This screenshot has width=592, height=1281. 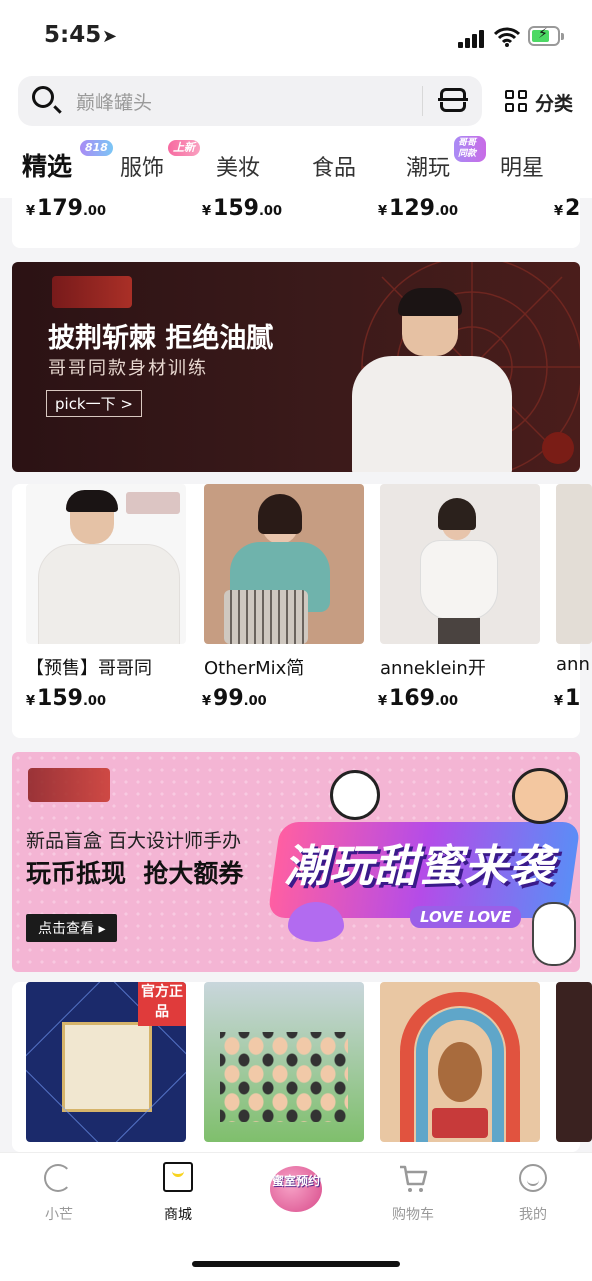 I want to click on tab-food: 食品, so click(x=334, y=166).